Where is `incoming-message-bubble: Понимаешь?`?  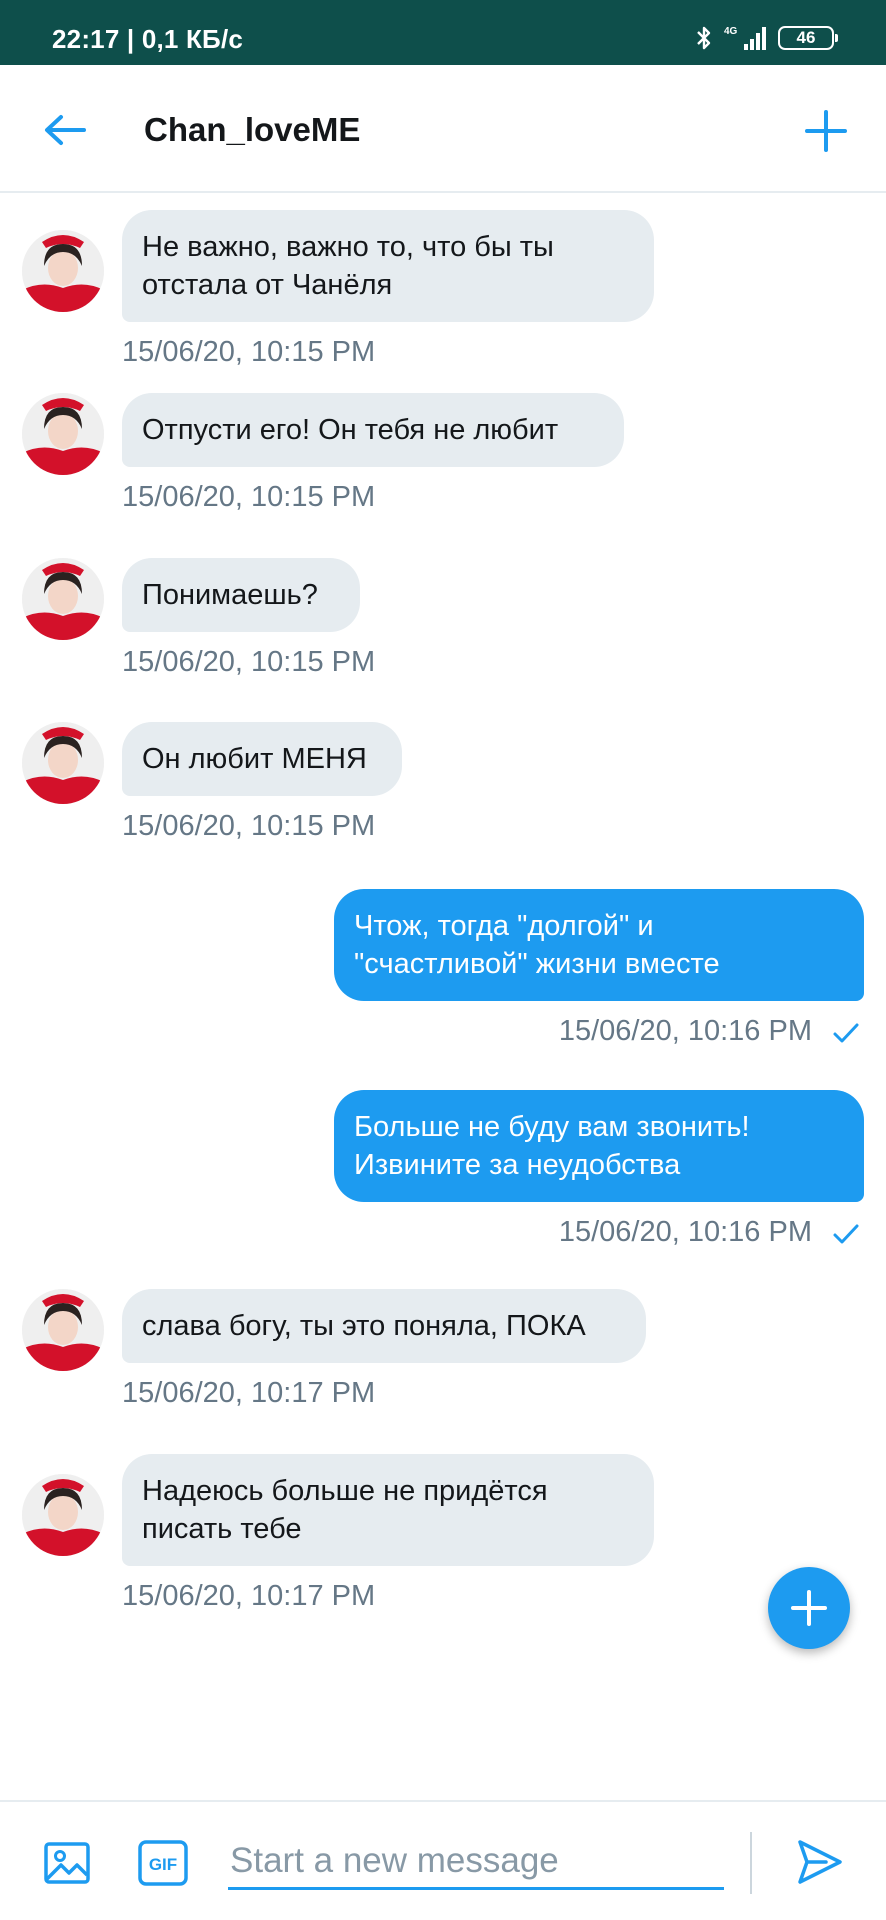
incoming-message-bubble: Понимаешь? is located at coordinates (241, 595).